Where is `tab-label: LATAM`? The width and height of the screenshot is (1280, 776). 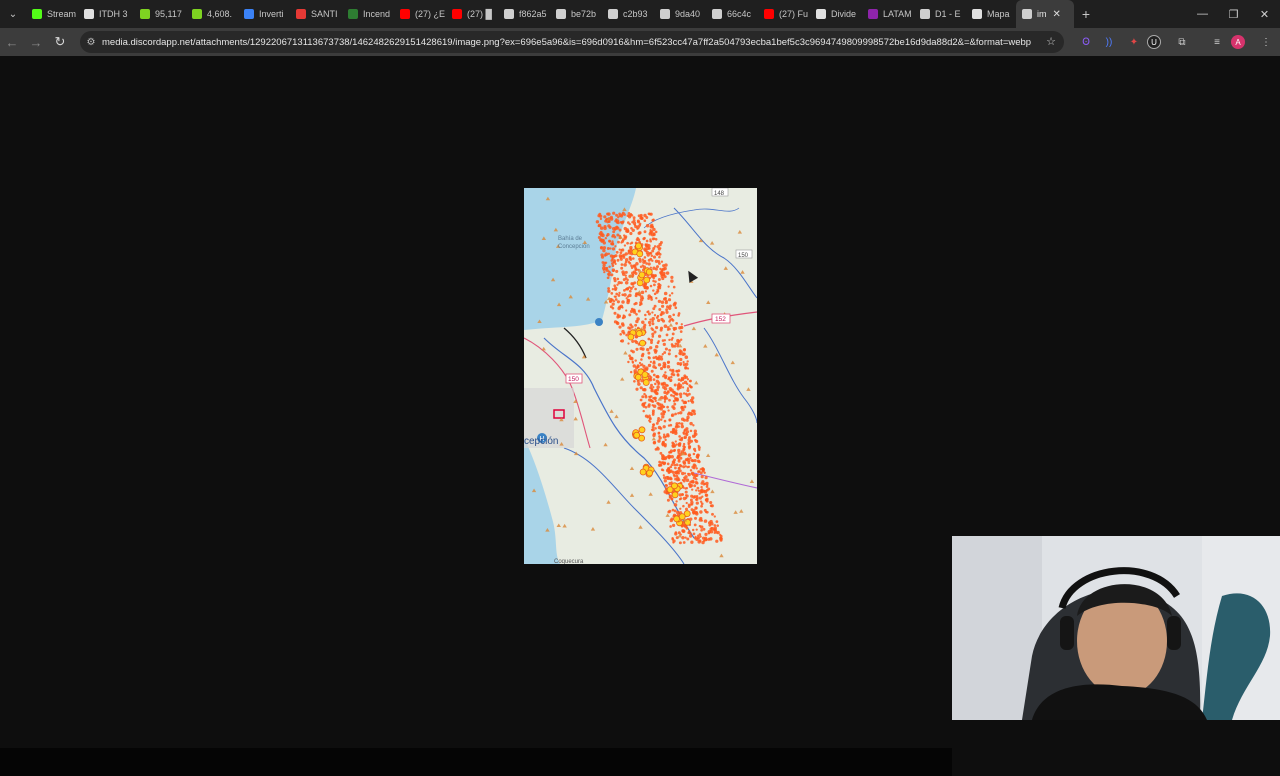
tab-label: LATAM is located at coordinates (897, 14).